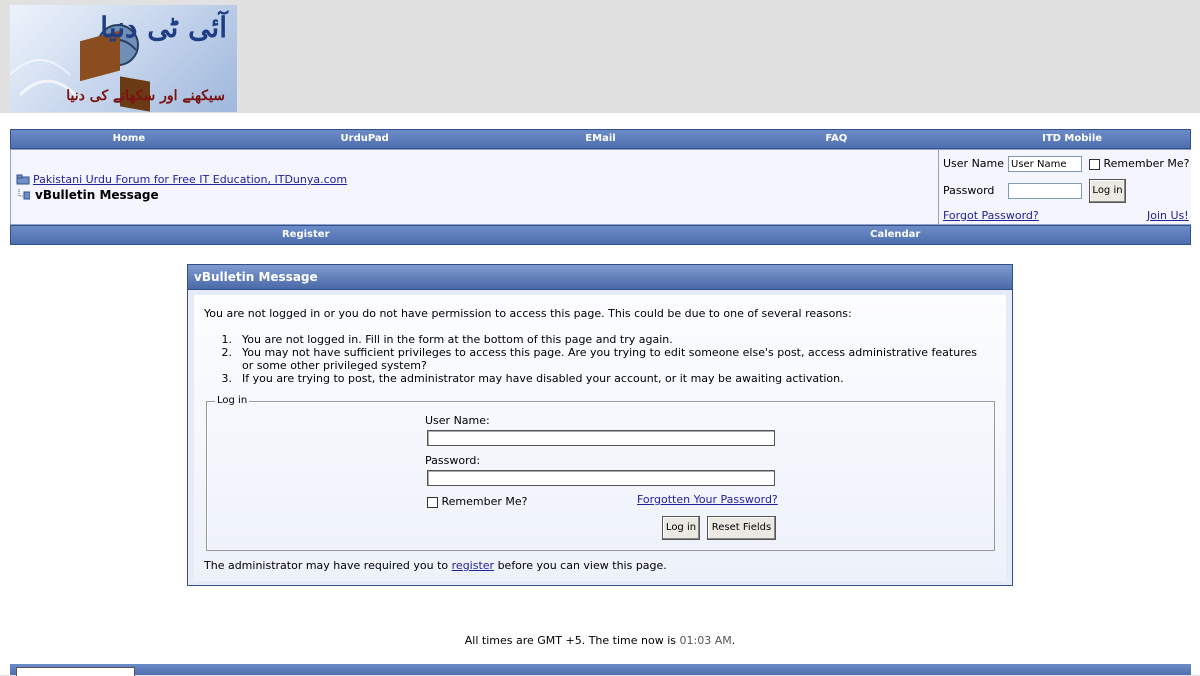  What do you see at coordinates (836, 139) in the screenshot?
I see `nav-faq: FAQ` at bounding box center [836, 139].